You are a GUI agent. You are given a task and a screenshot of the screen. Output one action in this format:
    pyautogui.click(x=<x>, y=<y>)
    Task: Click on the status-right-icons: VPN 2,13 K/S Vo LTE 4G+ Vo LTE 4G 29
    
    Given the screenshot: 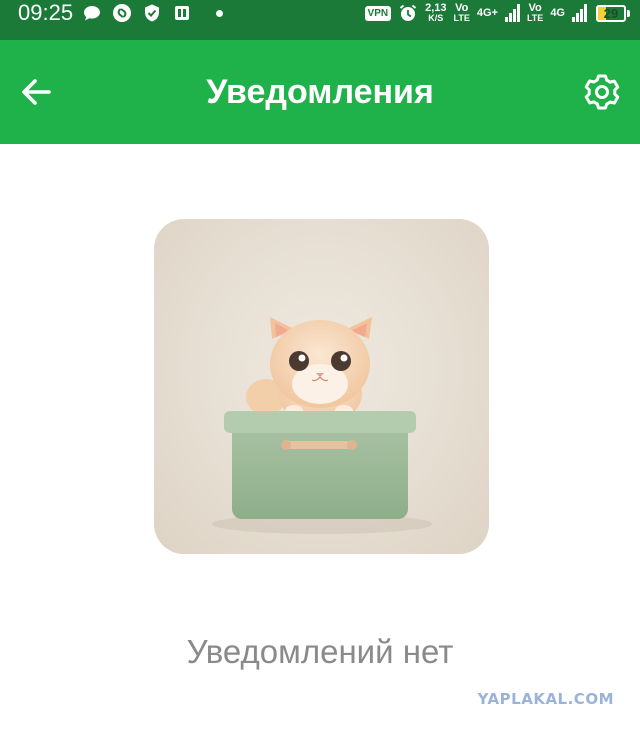 What is the action you would take?
    pyautogui.click(x=497, y=13)
    